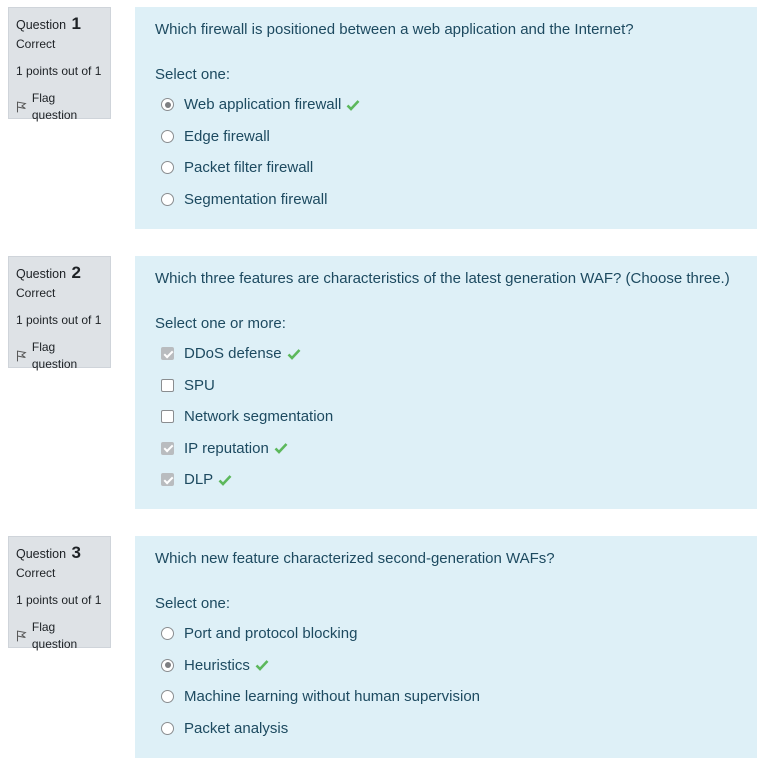 Image resolution: width=757 pixels, height=772 pixels. What do you see at coordinates (259, 417) in the screenshot?
I see `answer-label: Network segmentation` at bounding box center [259, 417].